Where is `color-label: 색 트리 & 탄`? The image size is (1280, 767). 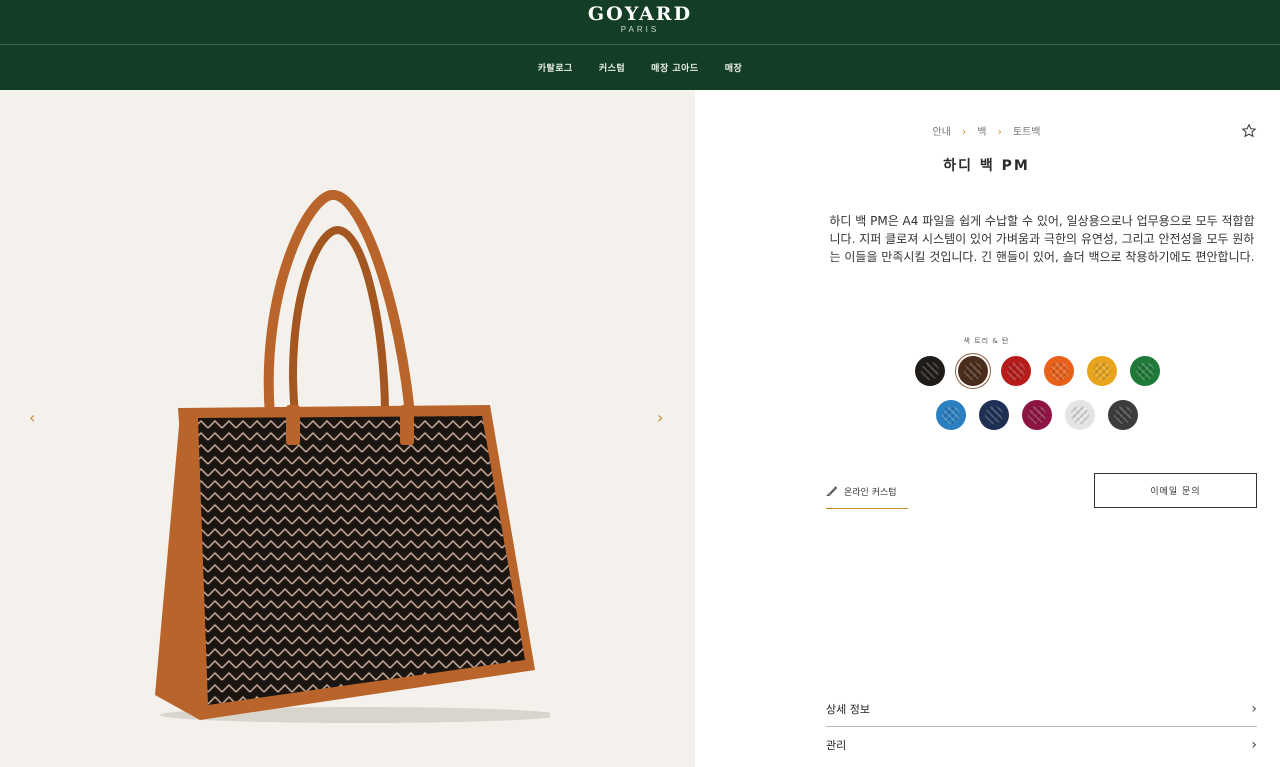 color-label: 색 트리 & 탄 is located at coordinates (986, 341).